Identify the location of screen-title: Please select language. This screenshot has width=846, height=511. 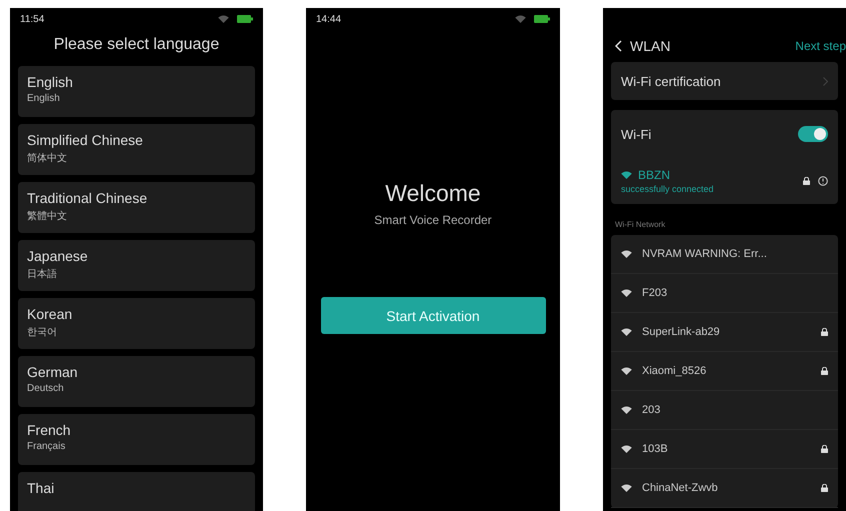
(136, 45).